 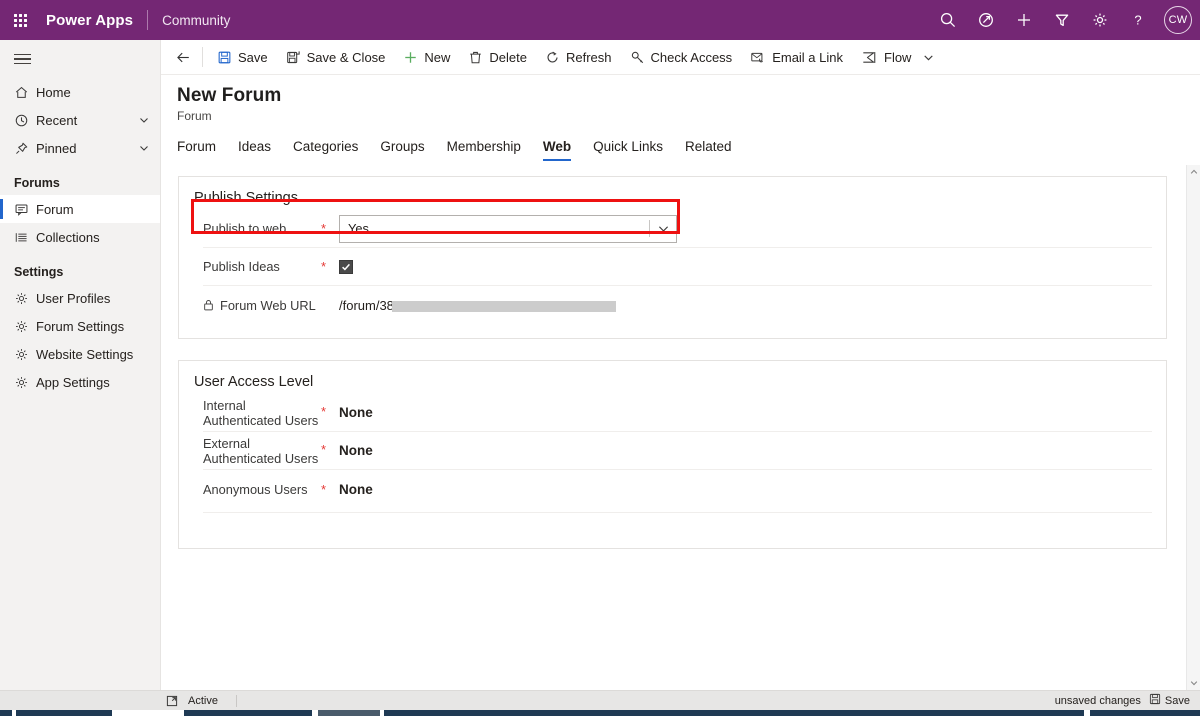 What do you see at coordinates (402, 148) in the screenshot?
I see `tab-groups: Groups` at bounding box center [402, 148].